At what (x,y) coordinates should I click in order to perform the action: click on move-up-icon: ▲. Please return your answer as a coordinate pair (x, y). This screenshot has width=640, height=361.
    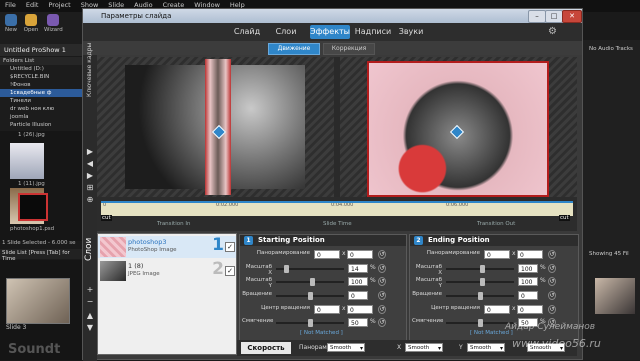
    Looking at the image, I should click on (90, 315).